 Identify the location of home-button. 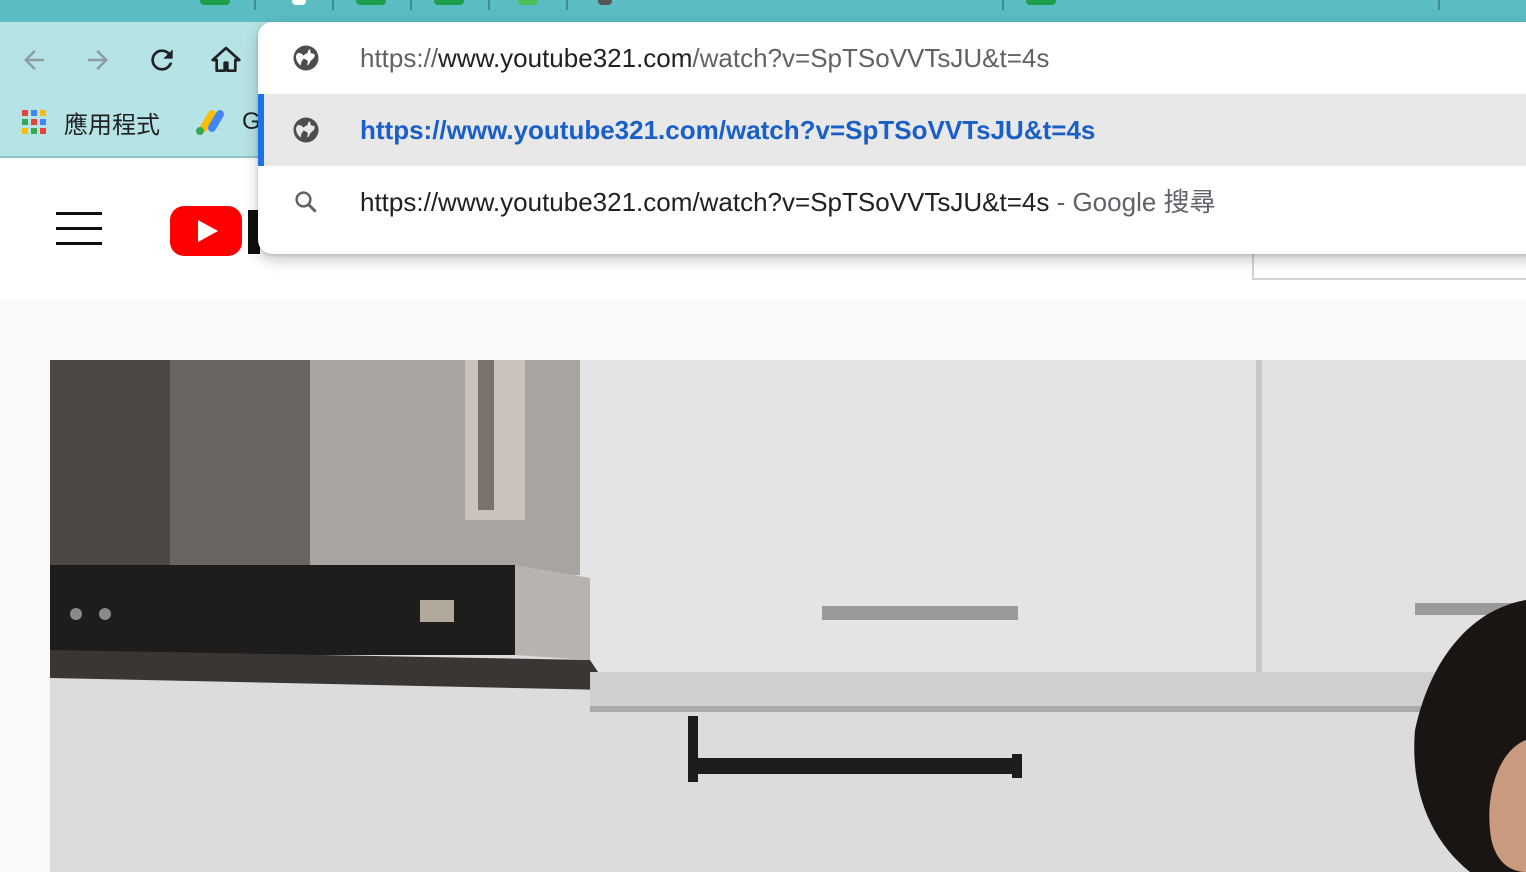
(226, 60).